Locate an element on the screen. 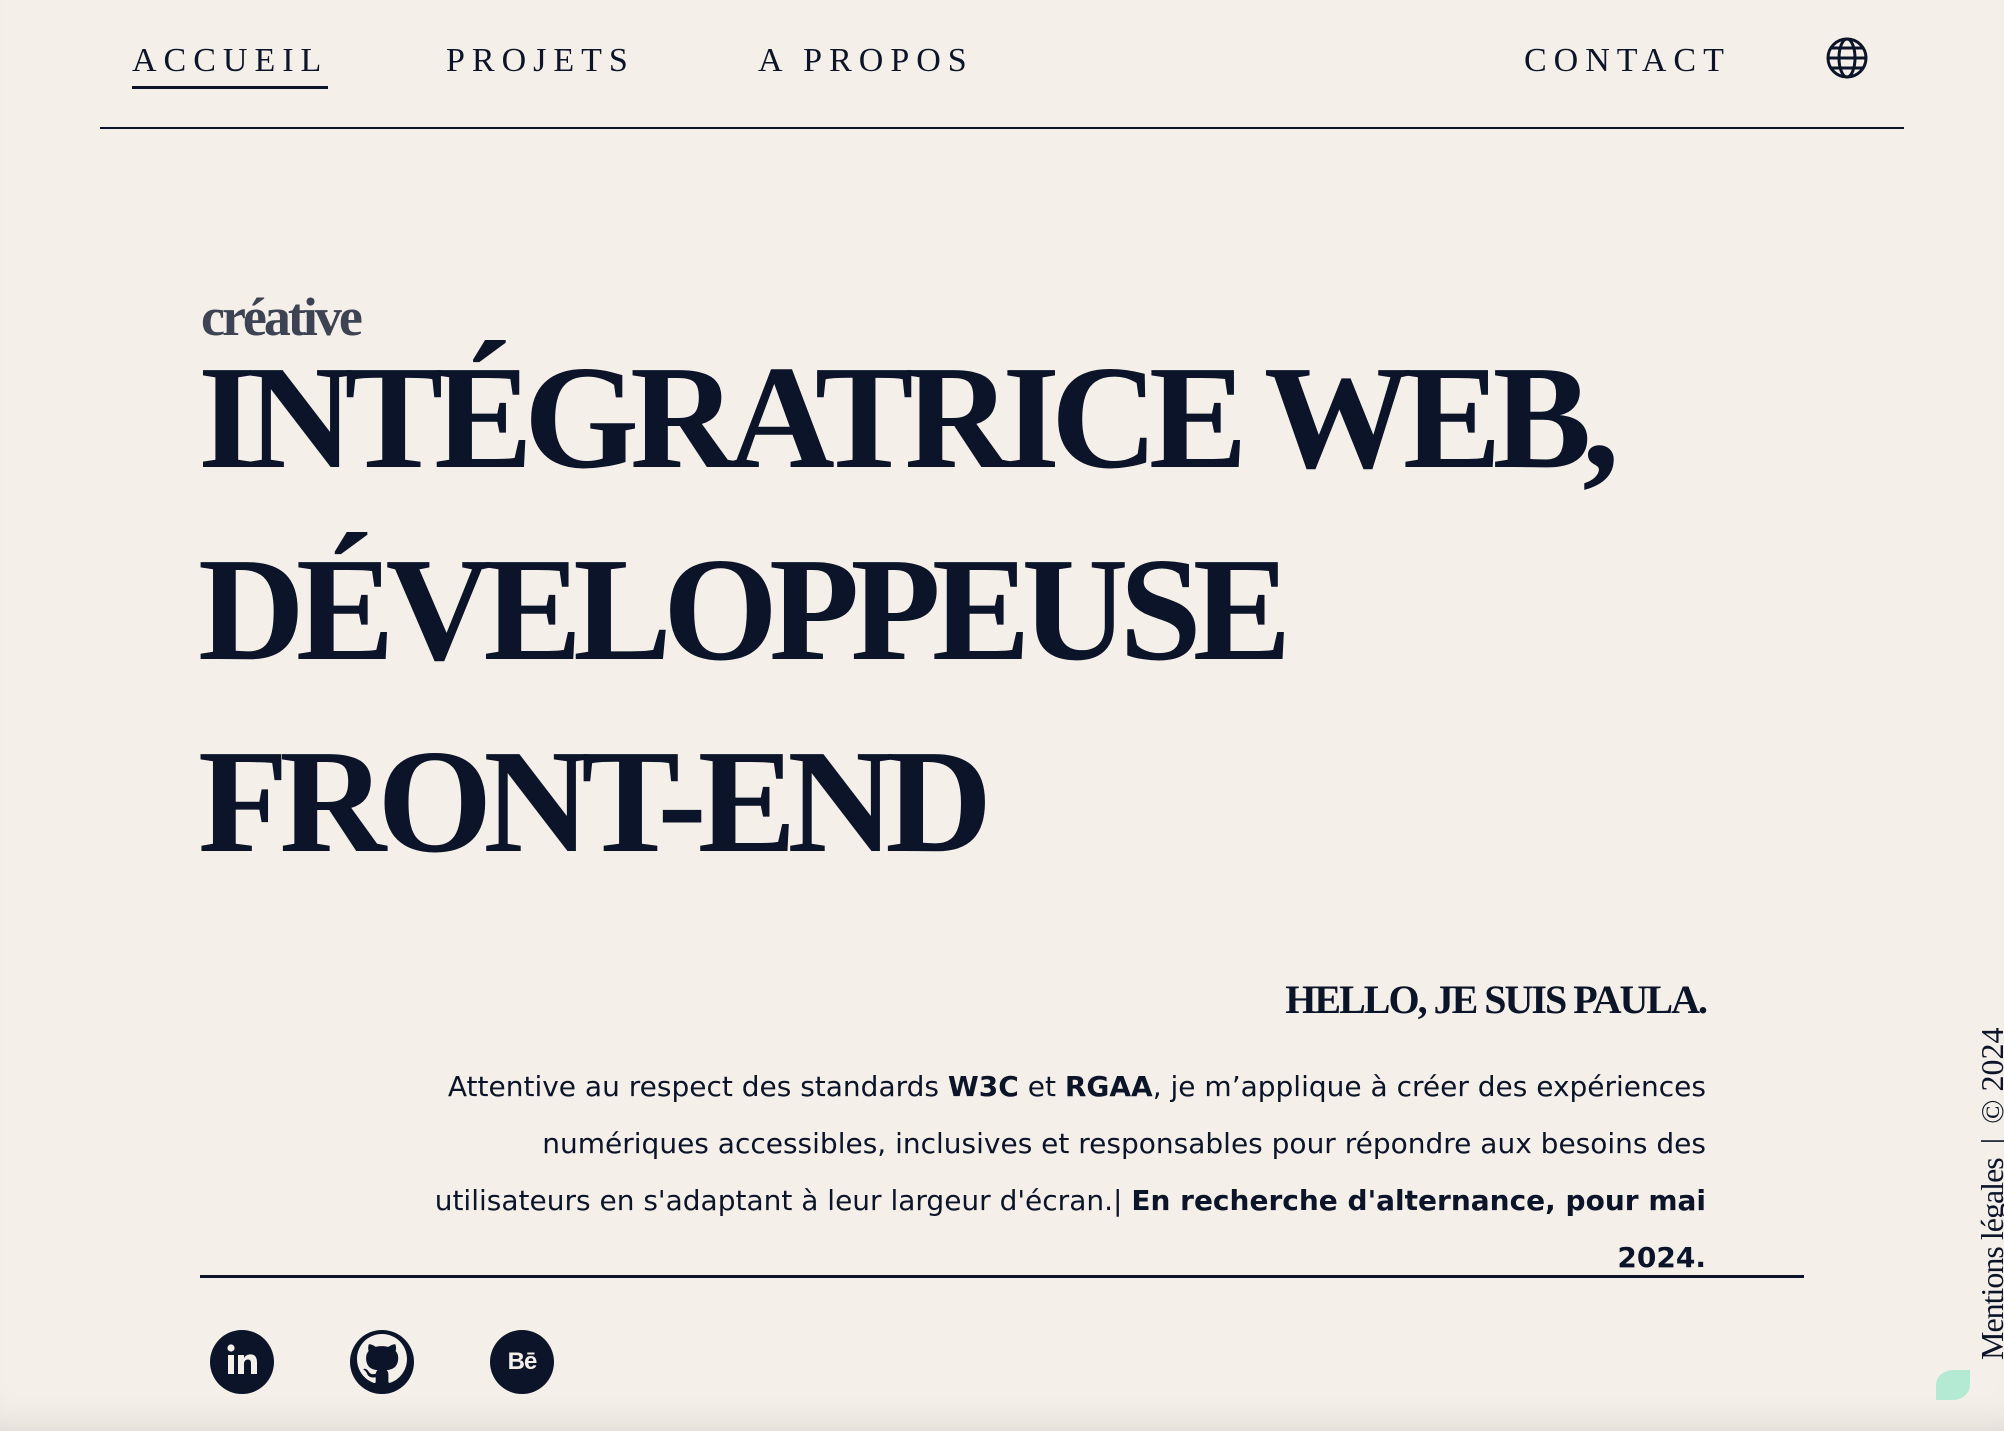 Image resolution: width=2004 pixels, height=1431 pixels. behance-icon: Bē is located at coordinates (522, 1361).